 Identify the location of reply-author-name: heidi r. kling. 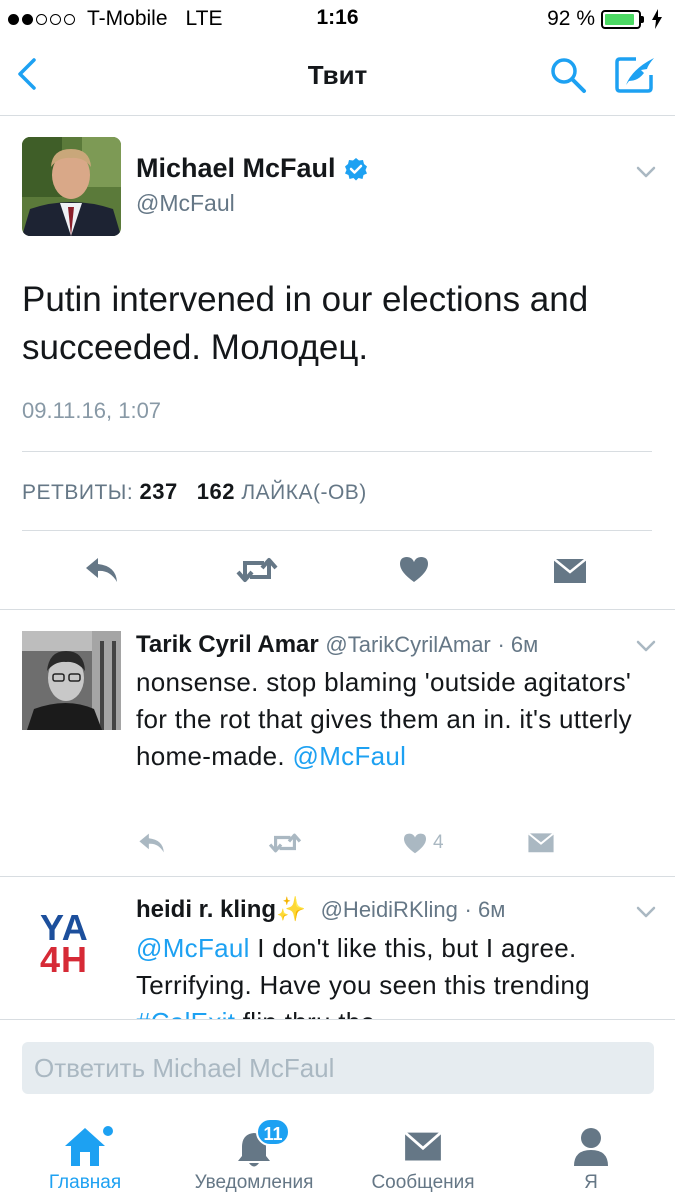
(206, 909).